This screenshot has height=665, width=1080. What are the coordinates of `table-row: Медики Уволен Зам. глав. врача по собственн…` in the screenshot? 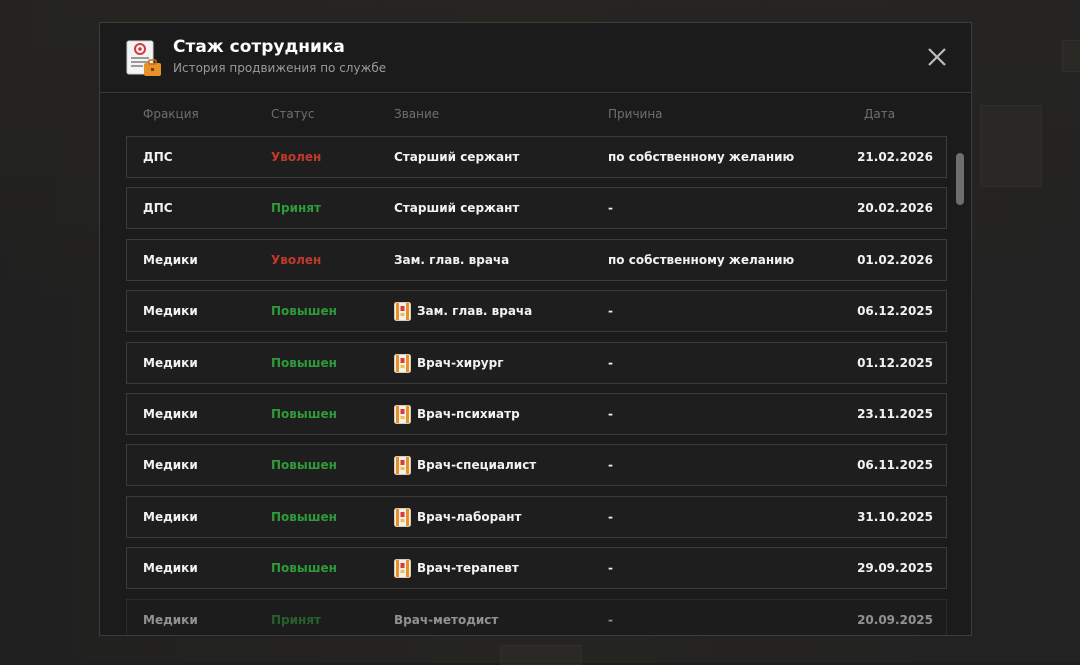 It's located at (536, 259).